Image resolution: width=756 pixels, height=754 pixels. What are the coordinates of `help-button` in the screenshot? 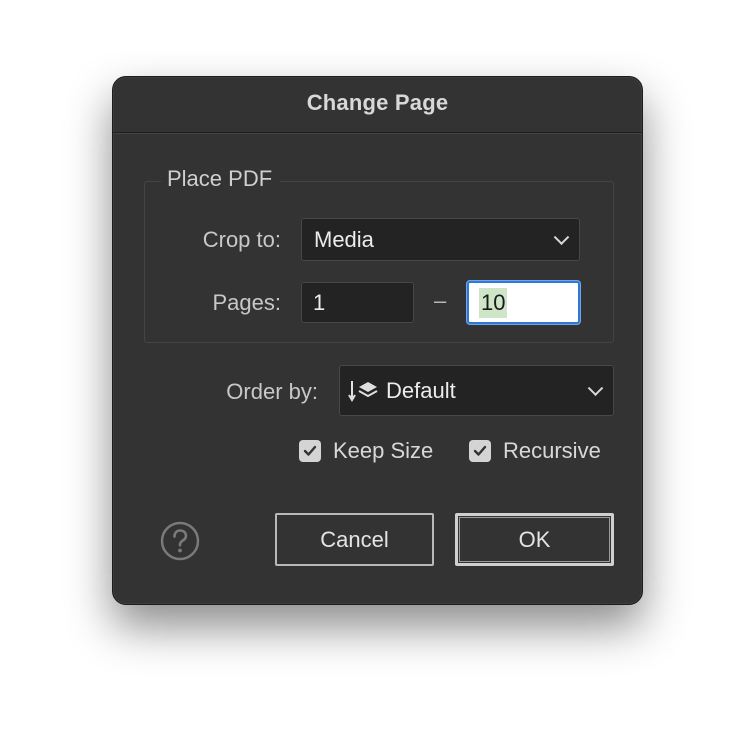 It's located at (180, 541).